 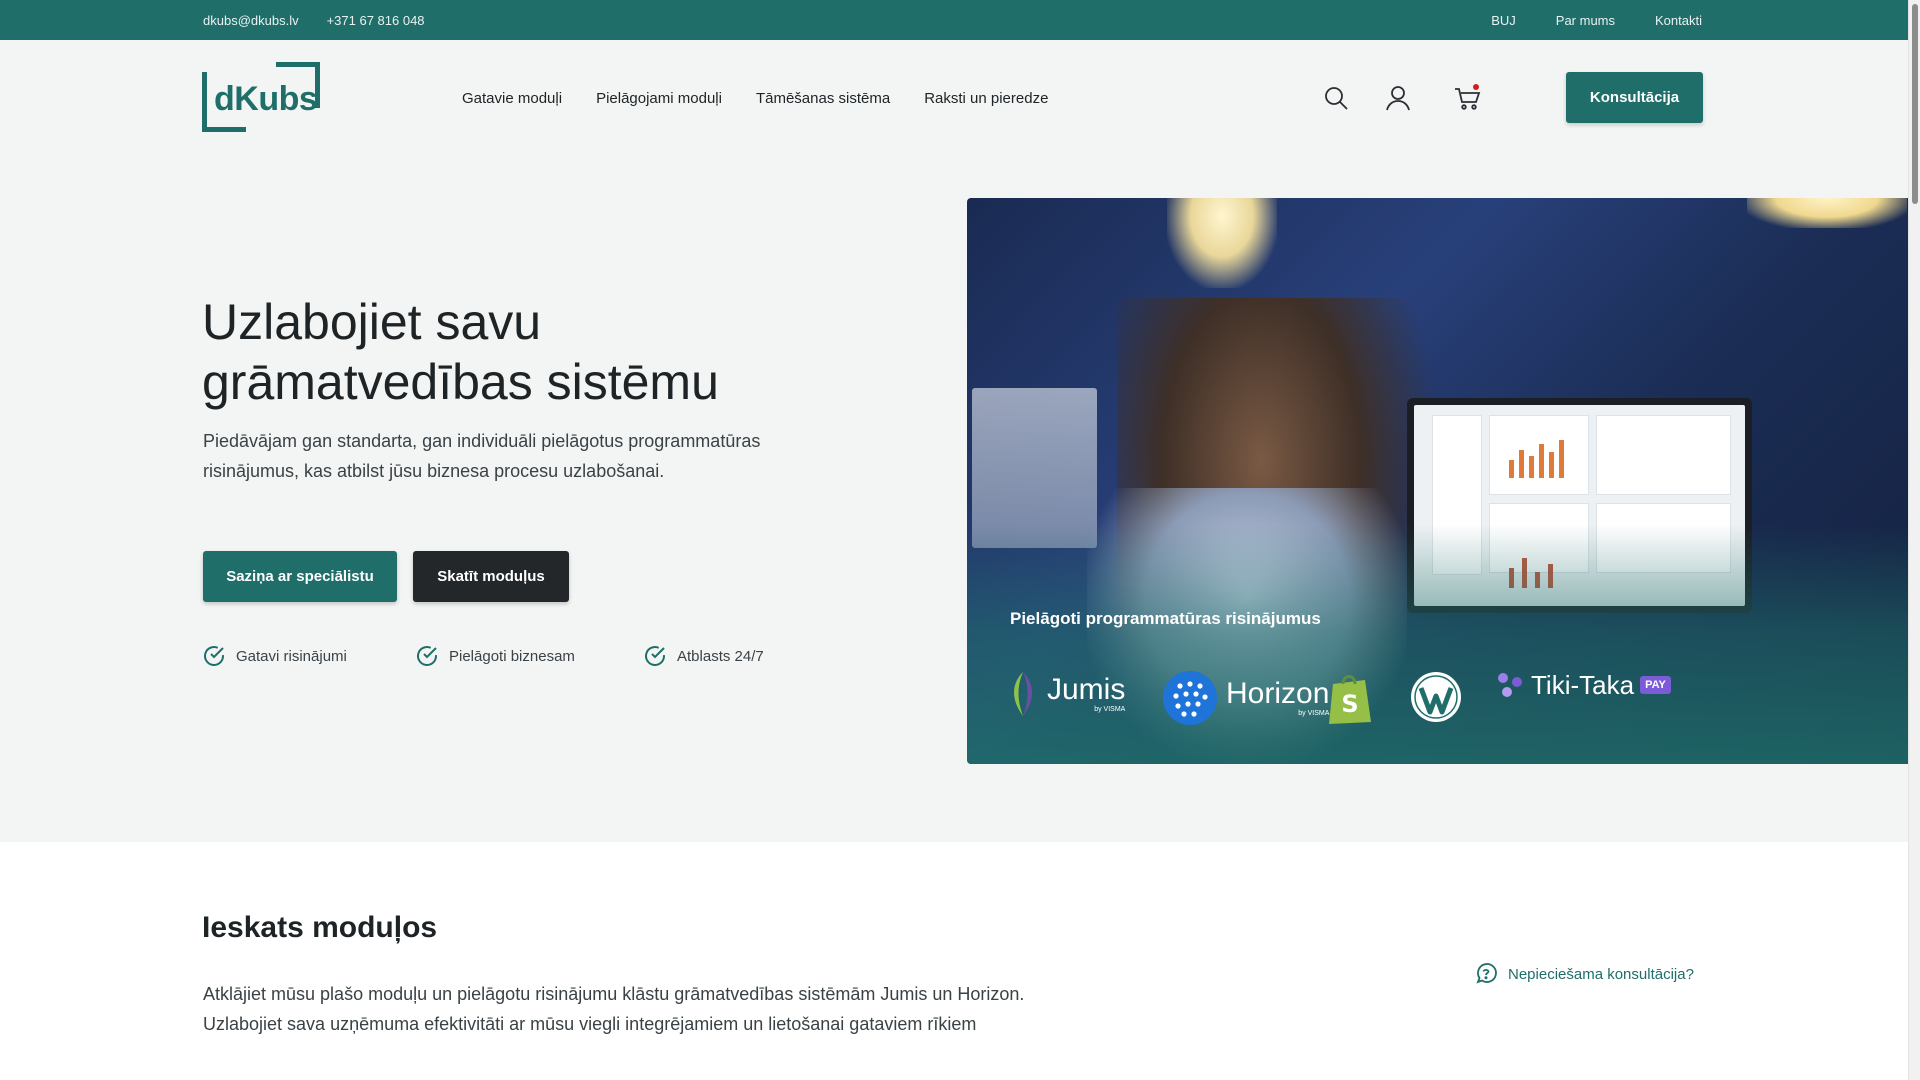 I want to click on tikitaka-icon, so click(x=1510, y=685).